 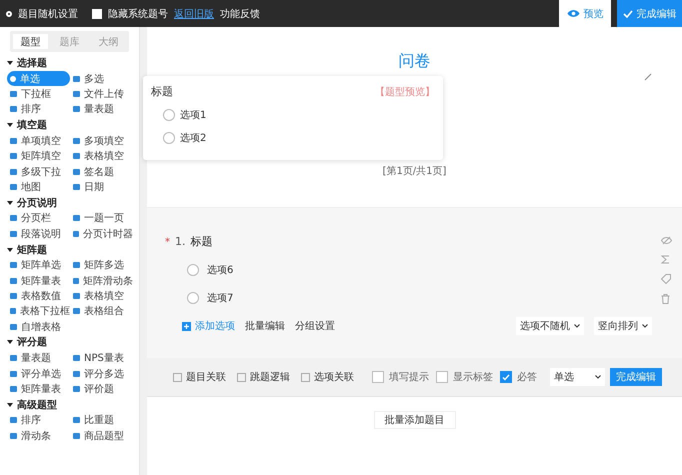 What do you see at coordinates (405, 91) in the screenshot?
I see `popover-tag: 【题型预览】` at bounding box center [405, 91].